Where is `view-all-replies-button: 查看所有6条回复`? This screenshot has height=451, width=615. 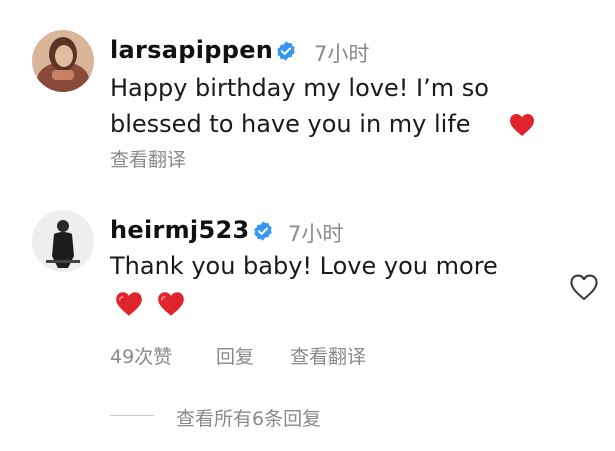 view-all-replies-button: 查看所有6条回复 is located at coordinates (248, 417).